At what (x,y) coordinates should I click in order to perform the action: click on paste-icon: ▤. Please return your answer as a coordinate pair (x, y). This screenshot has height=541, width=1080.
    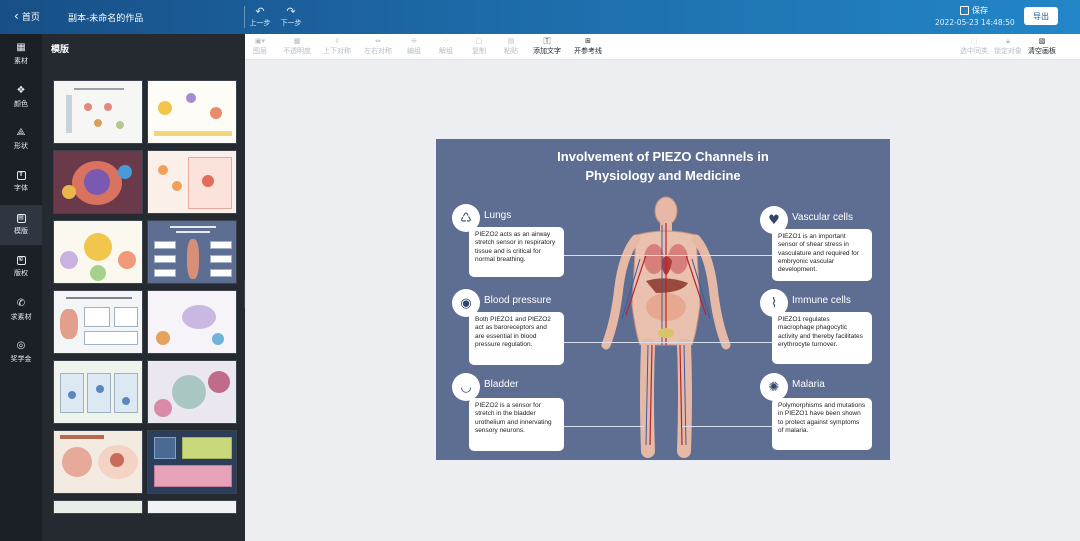
    Looking at the image, I should click on (511, 41).